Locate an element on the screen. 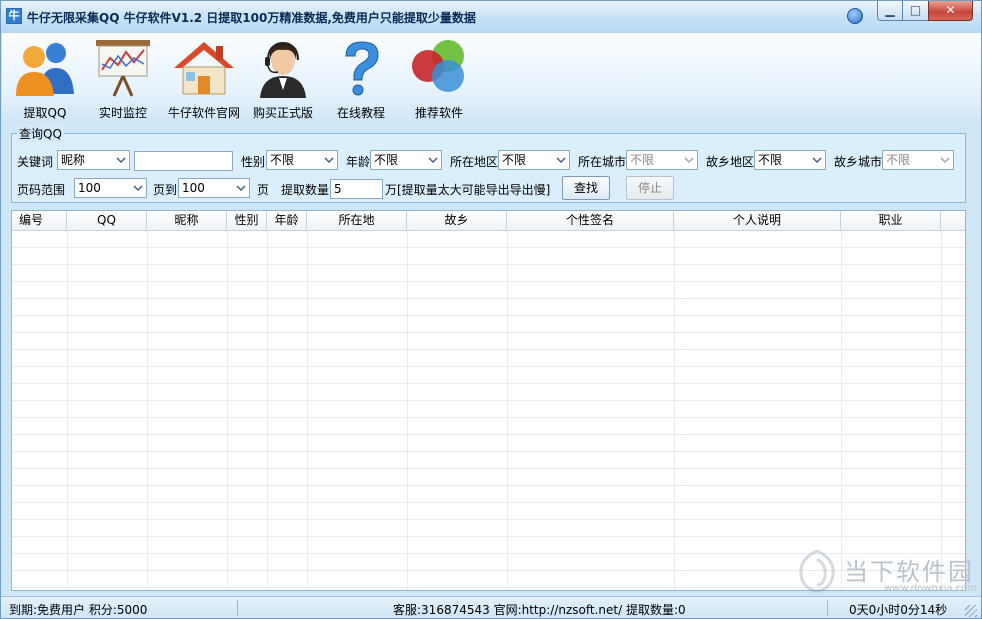  tool-monitor: 实时监控 is located at coordinates (123, 78).